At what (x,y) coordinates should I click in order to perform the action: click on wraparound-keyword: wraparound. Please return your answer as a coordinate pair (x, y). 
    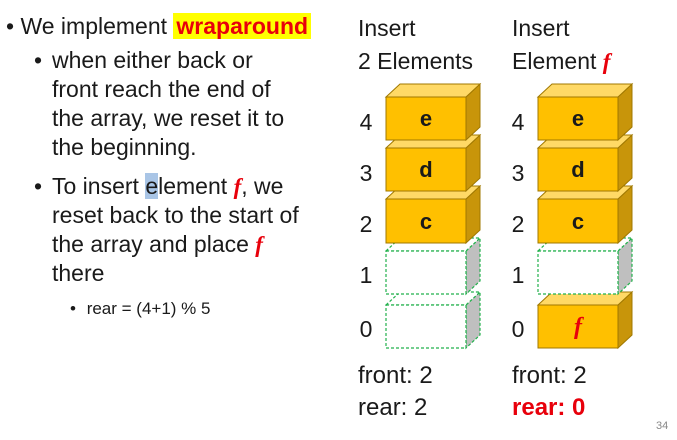
    Looking at the image, I should click on (242, 26).